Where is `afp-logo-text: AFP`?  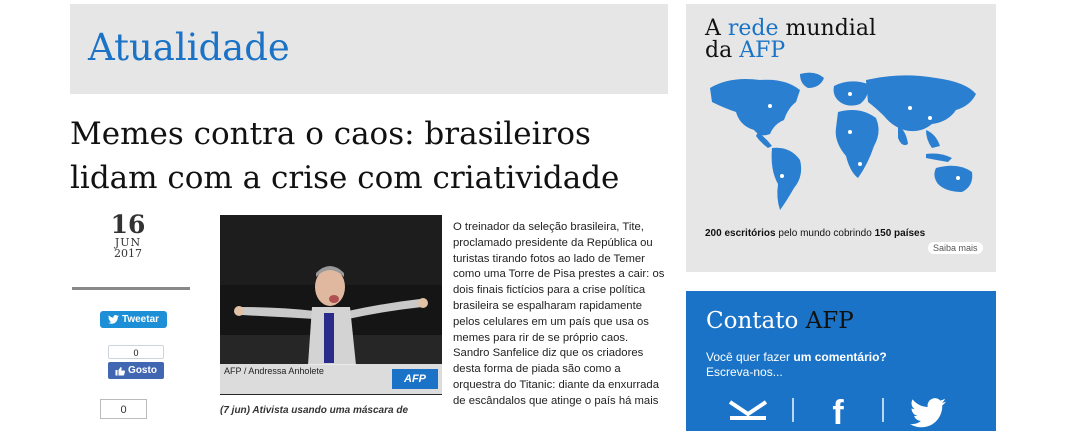 afp-logo-text: AFP is located at coordinates (415, 379).